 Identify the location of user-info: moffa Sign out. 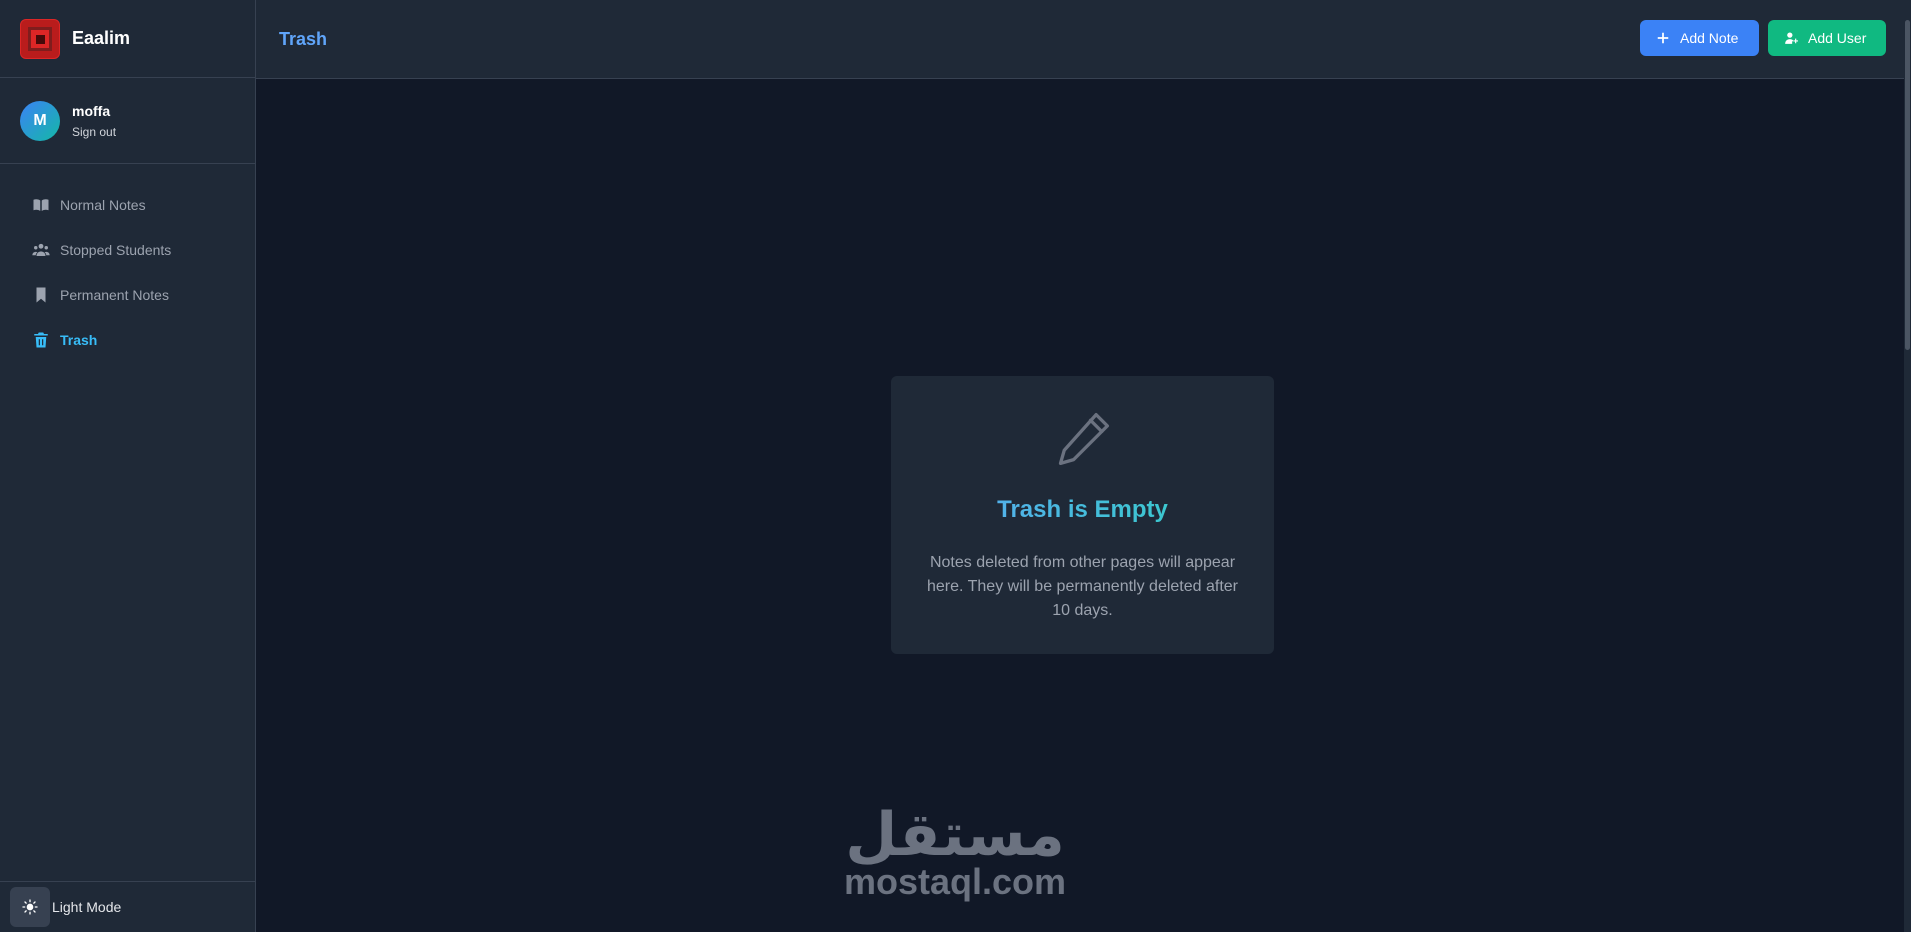
(94, 121).